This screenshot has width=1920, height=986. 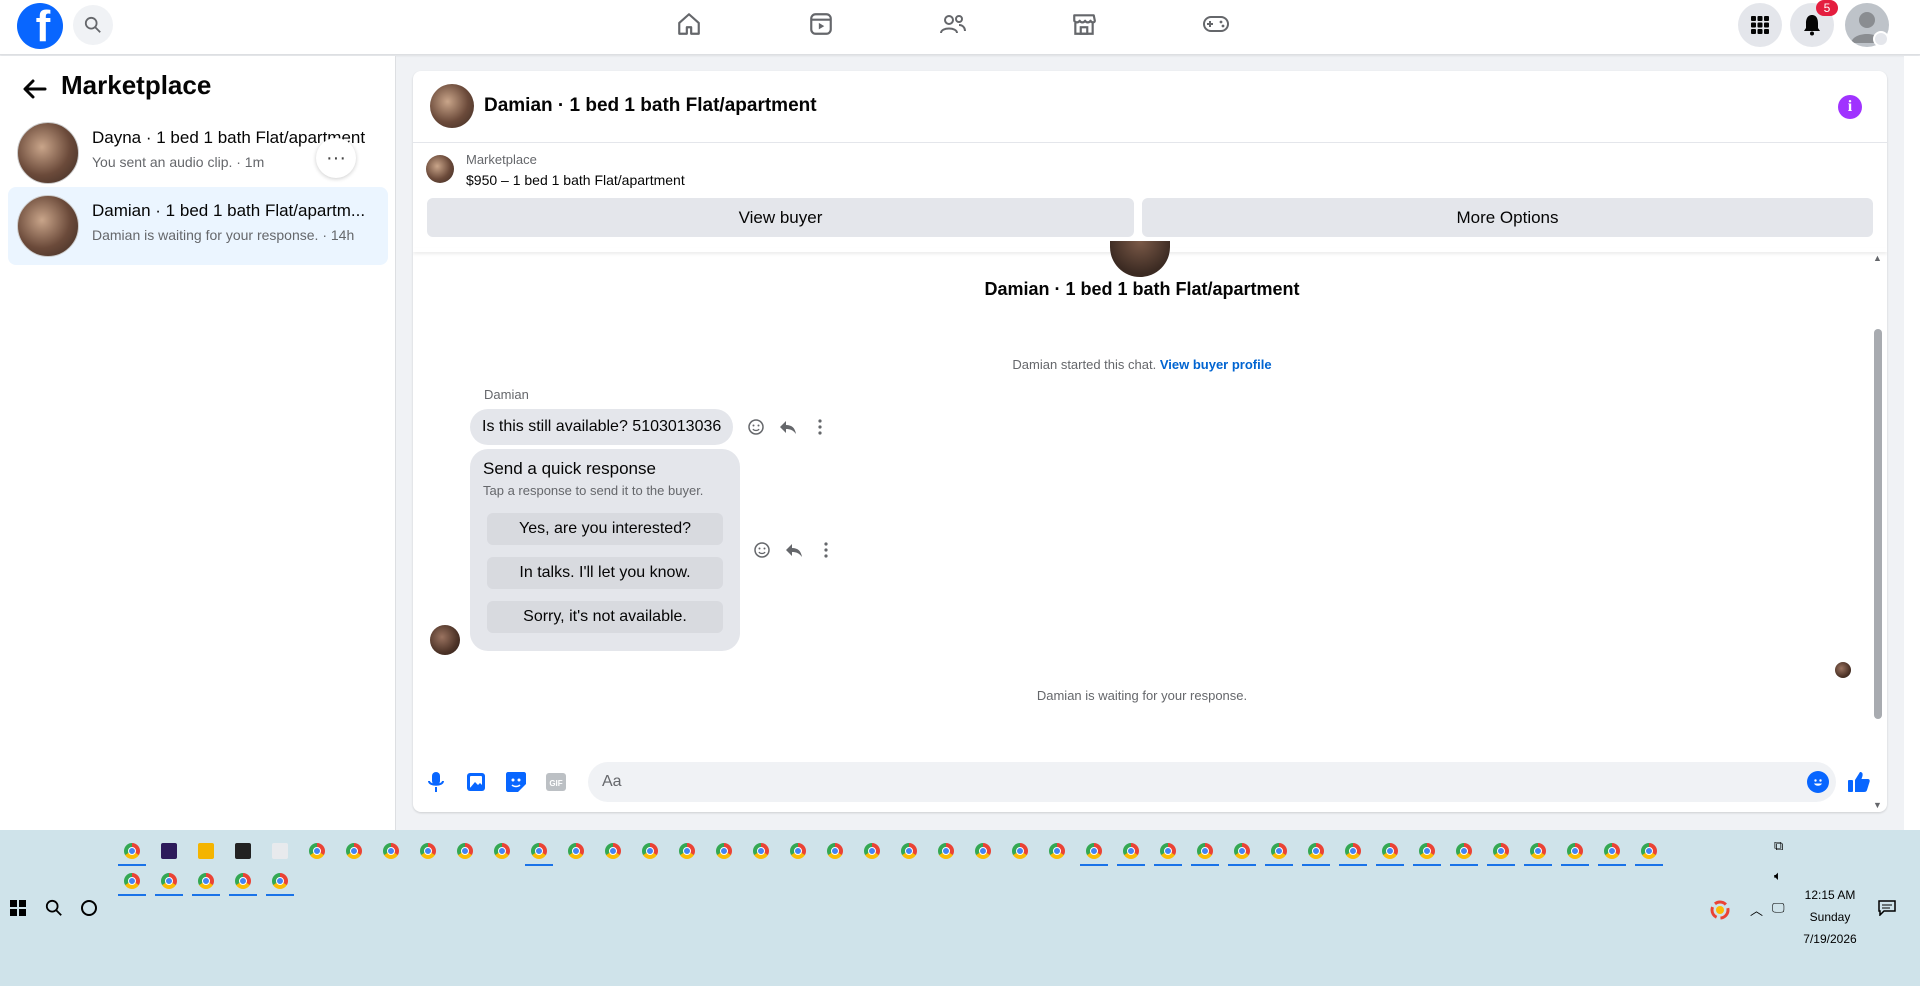 What do you see at coordinates (436, 782) in the screenshot?
I see `microphone-icon` at bounding box center [436, 782].